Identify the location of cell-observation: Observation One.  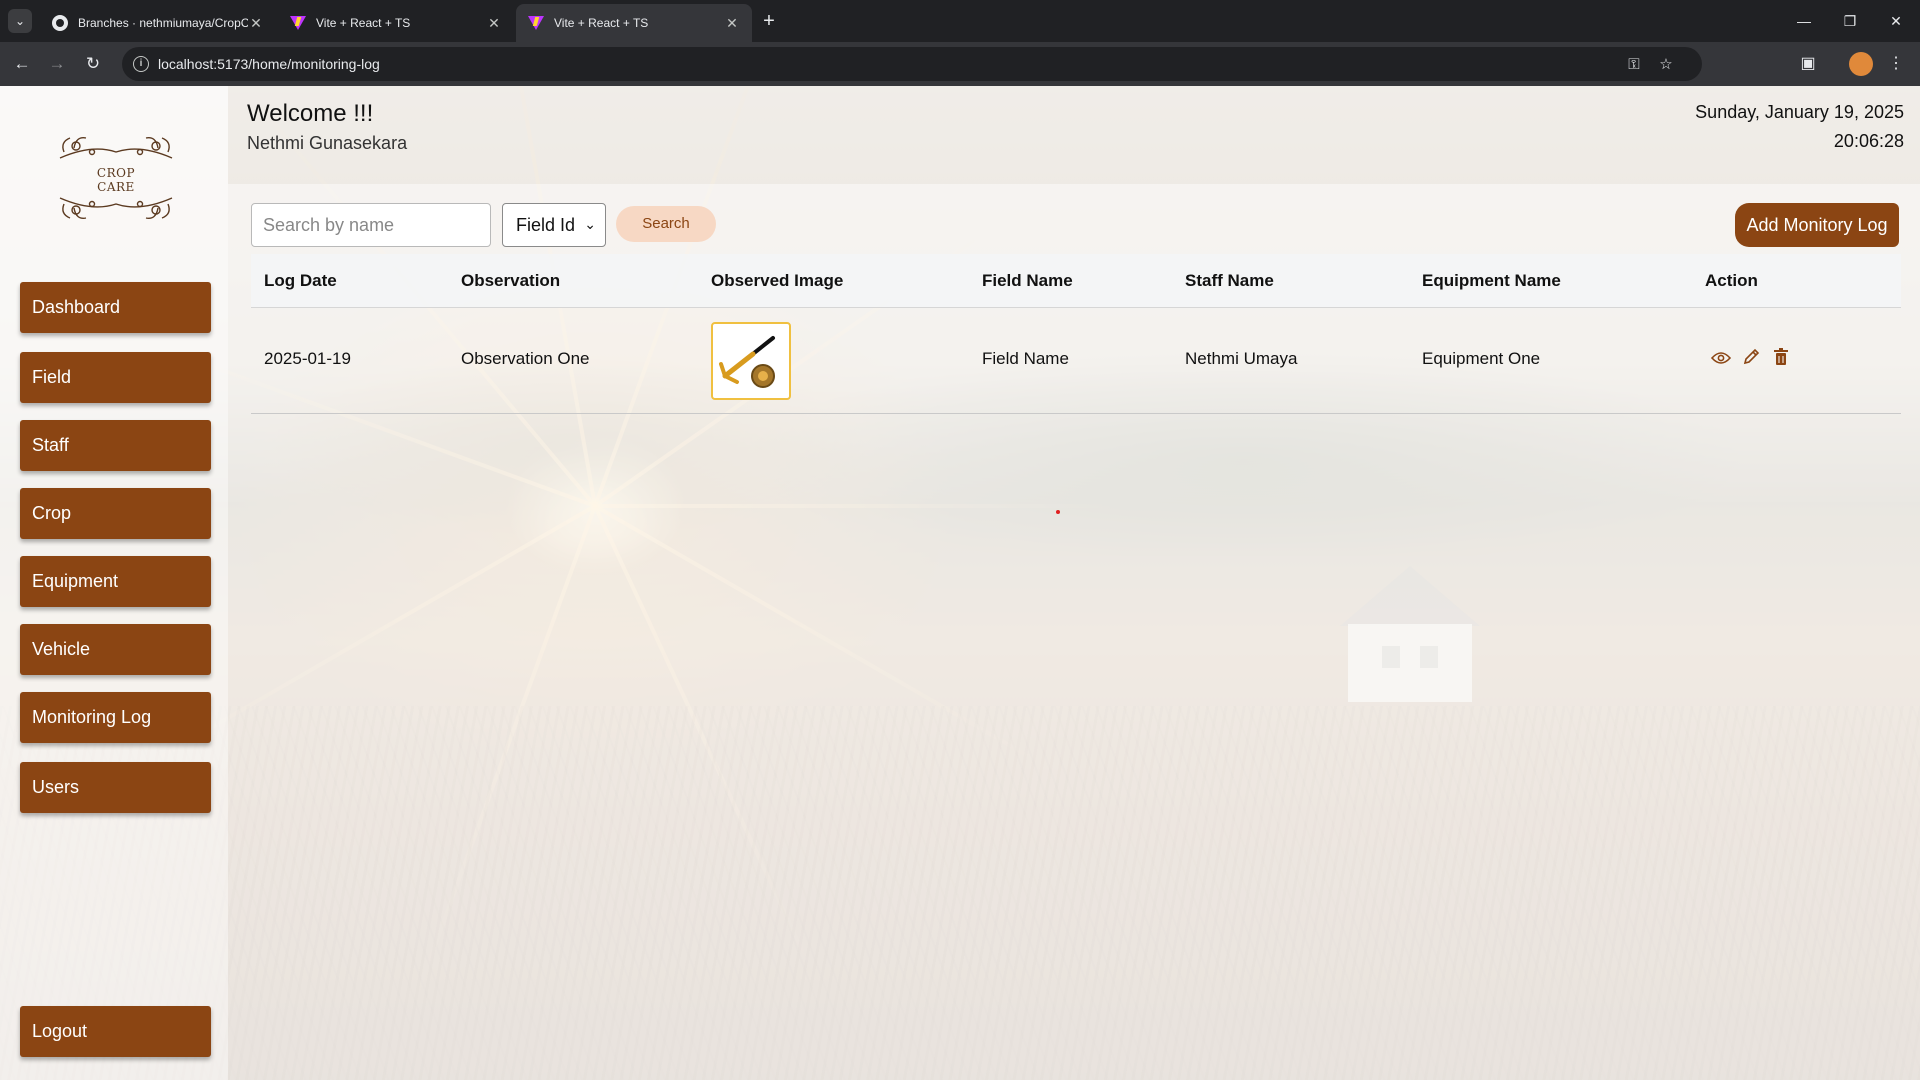
(525, 358).